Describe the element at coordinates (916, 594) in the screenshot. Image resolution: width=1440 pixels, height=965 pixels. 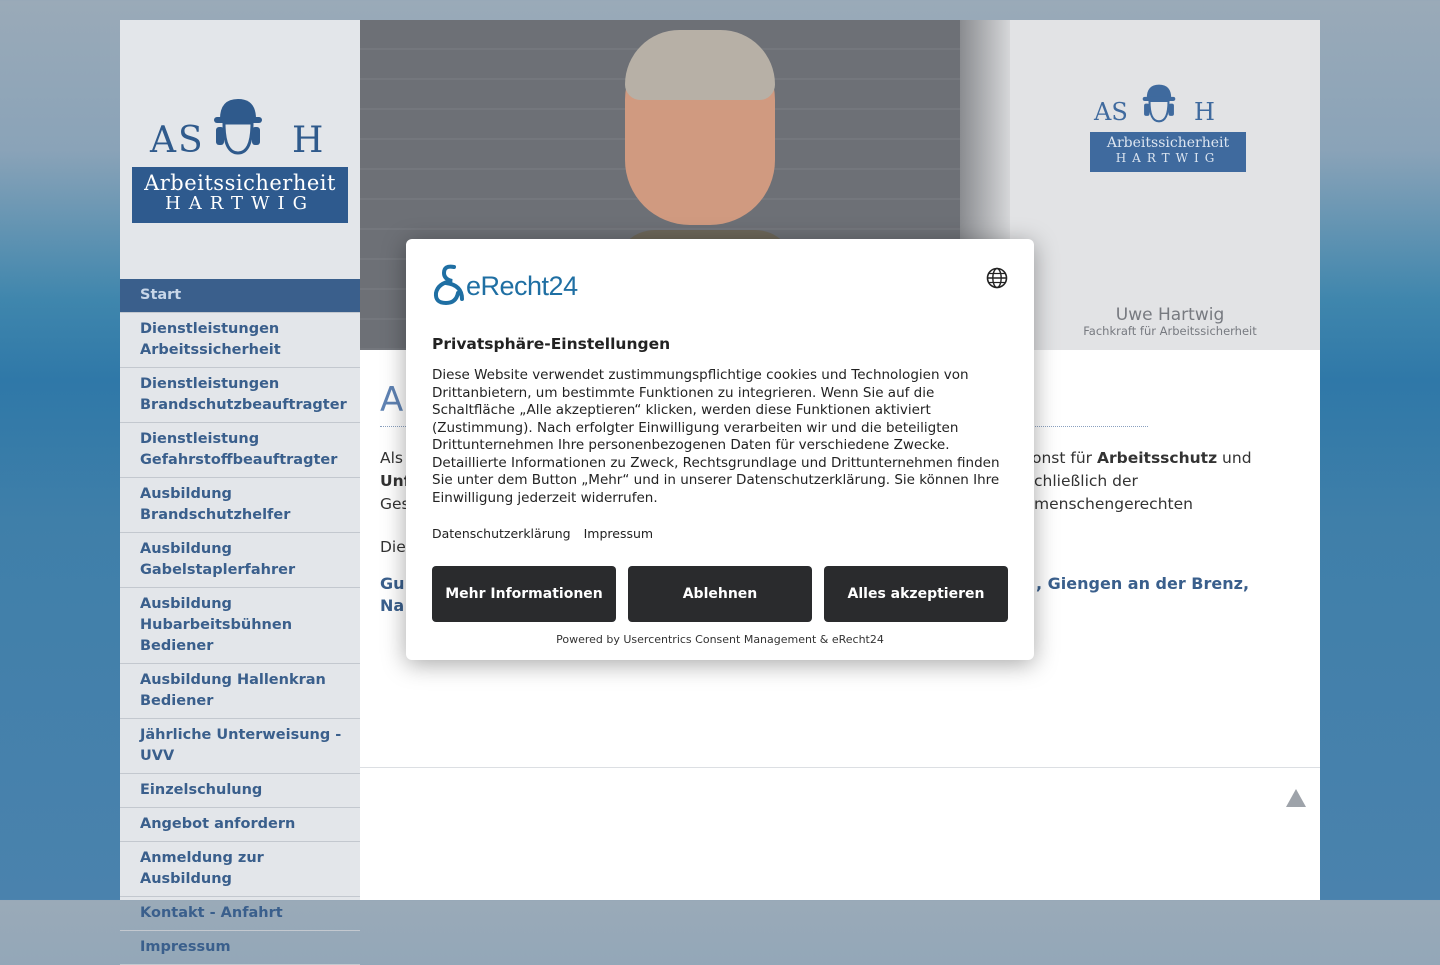
I see `accept-all-button: Alles akzeptieren` at that location.